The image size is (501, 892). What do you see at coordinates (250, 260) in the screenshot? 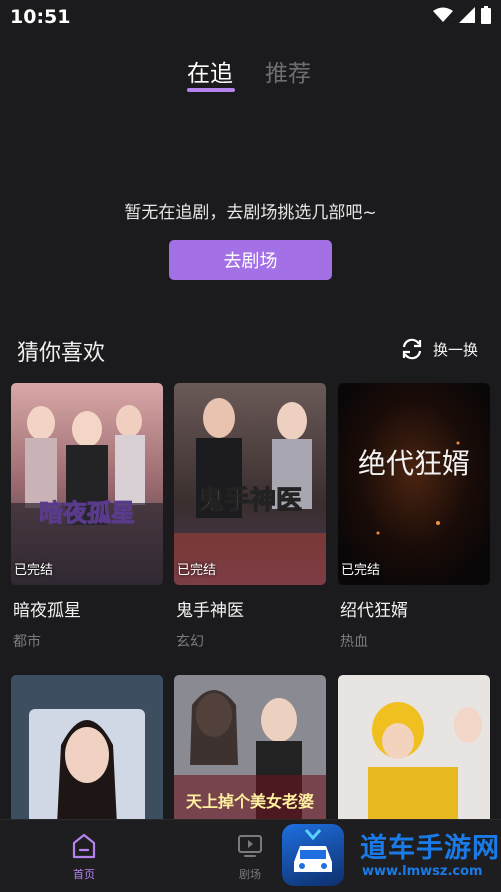
I see `go-to-theater-button: 去剧场` at bounding box center [250, 260].